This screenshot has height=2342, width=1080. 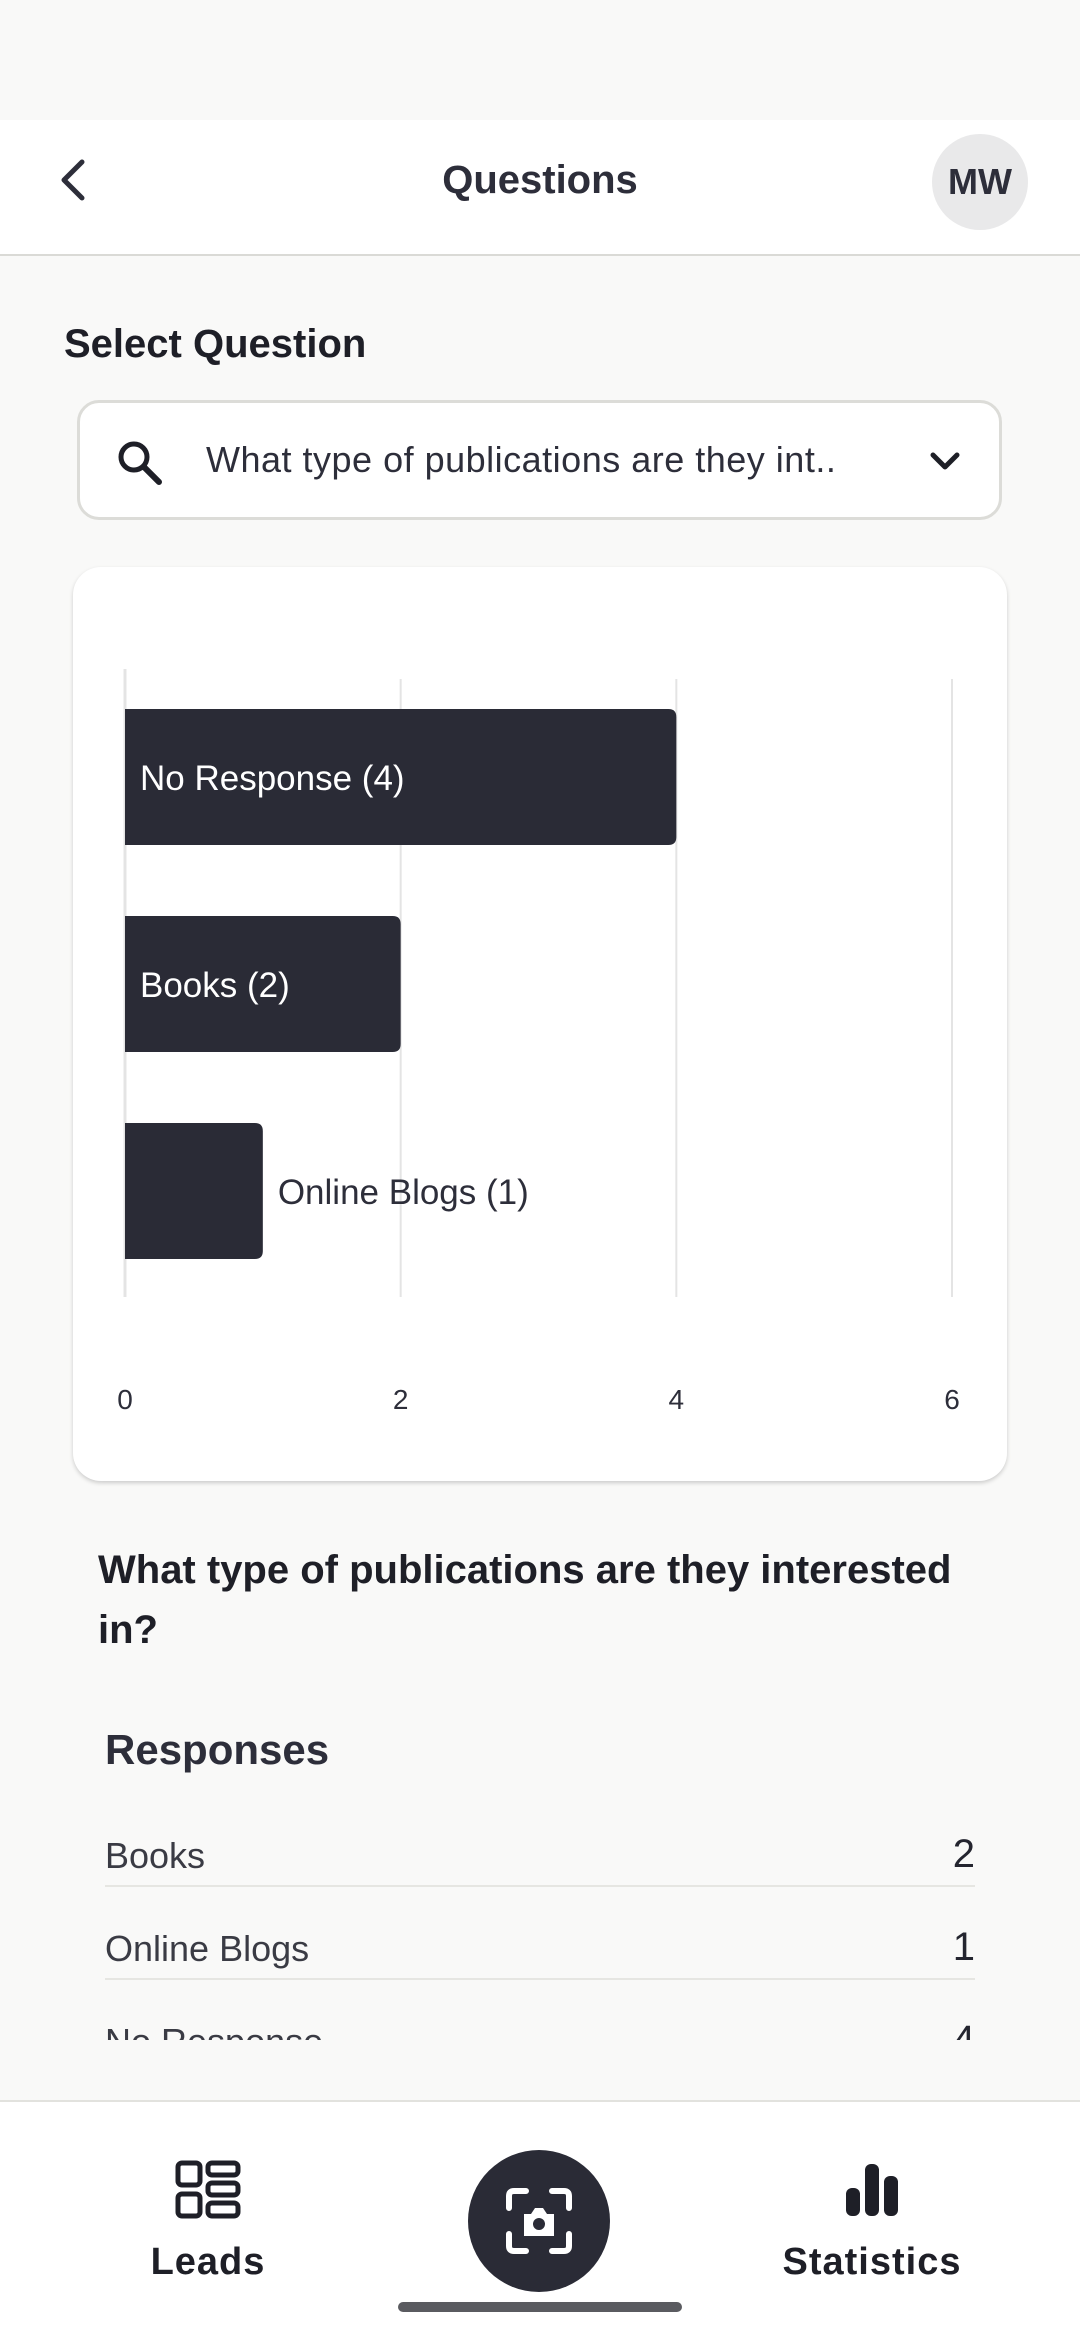 I want to click on response-row: Books 2, so click(x=540, y=1840).